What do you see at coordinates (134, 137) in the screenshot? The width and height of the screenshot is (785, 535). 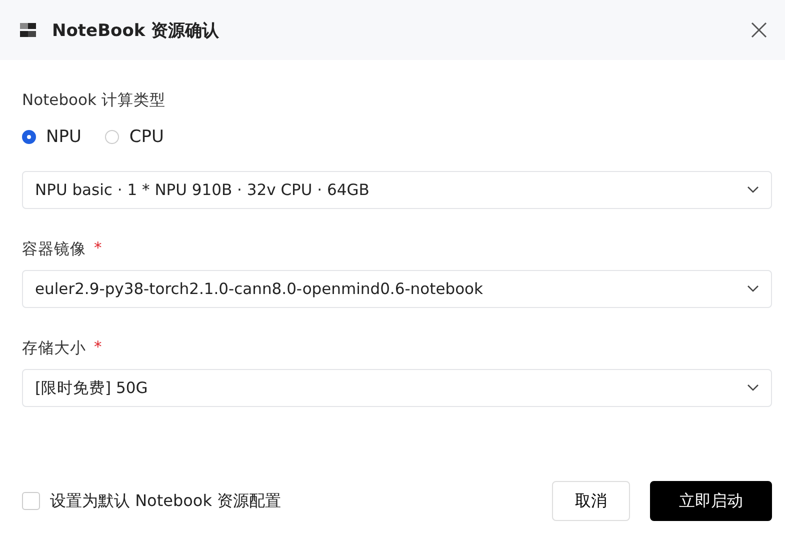 I see `radio-option: CPU` at bounding box center [134, 137].